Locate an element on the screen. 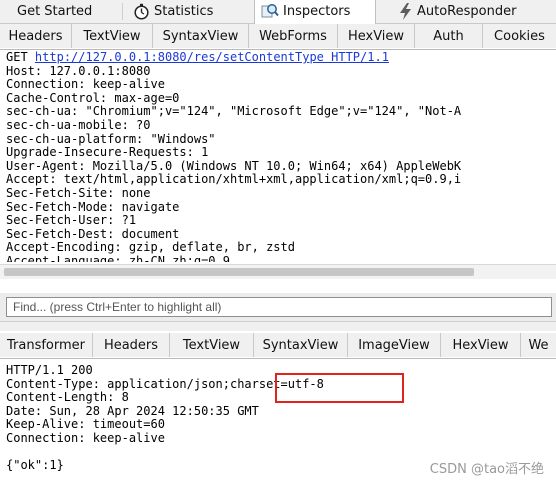  response-line: Date: Sun, 28 Apr 2024 12:50:35 GMT is located at coordinates (132, 410).